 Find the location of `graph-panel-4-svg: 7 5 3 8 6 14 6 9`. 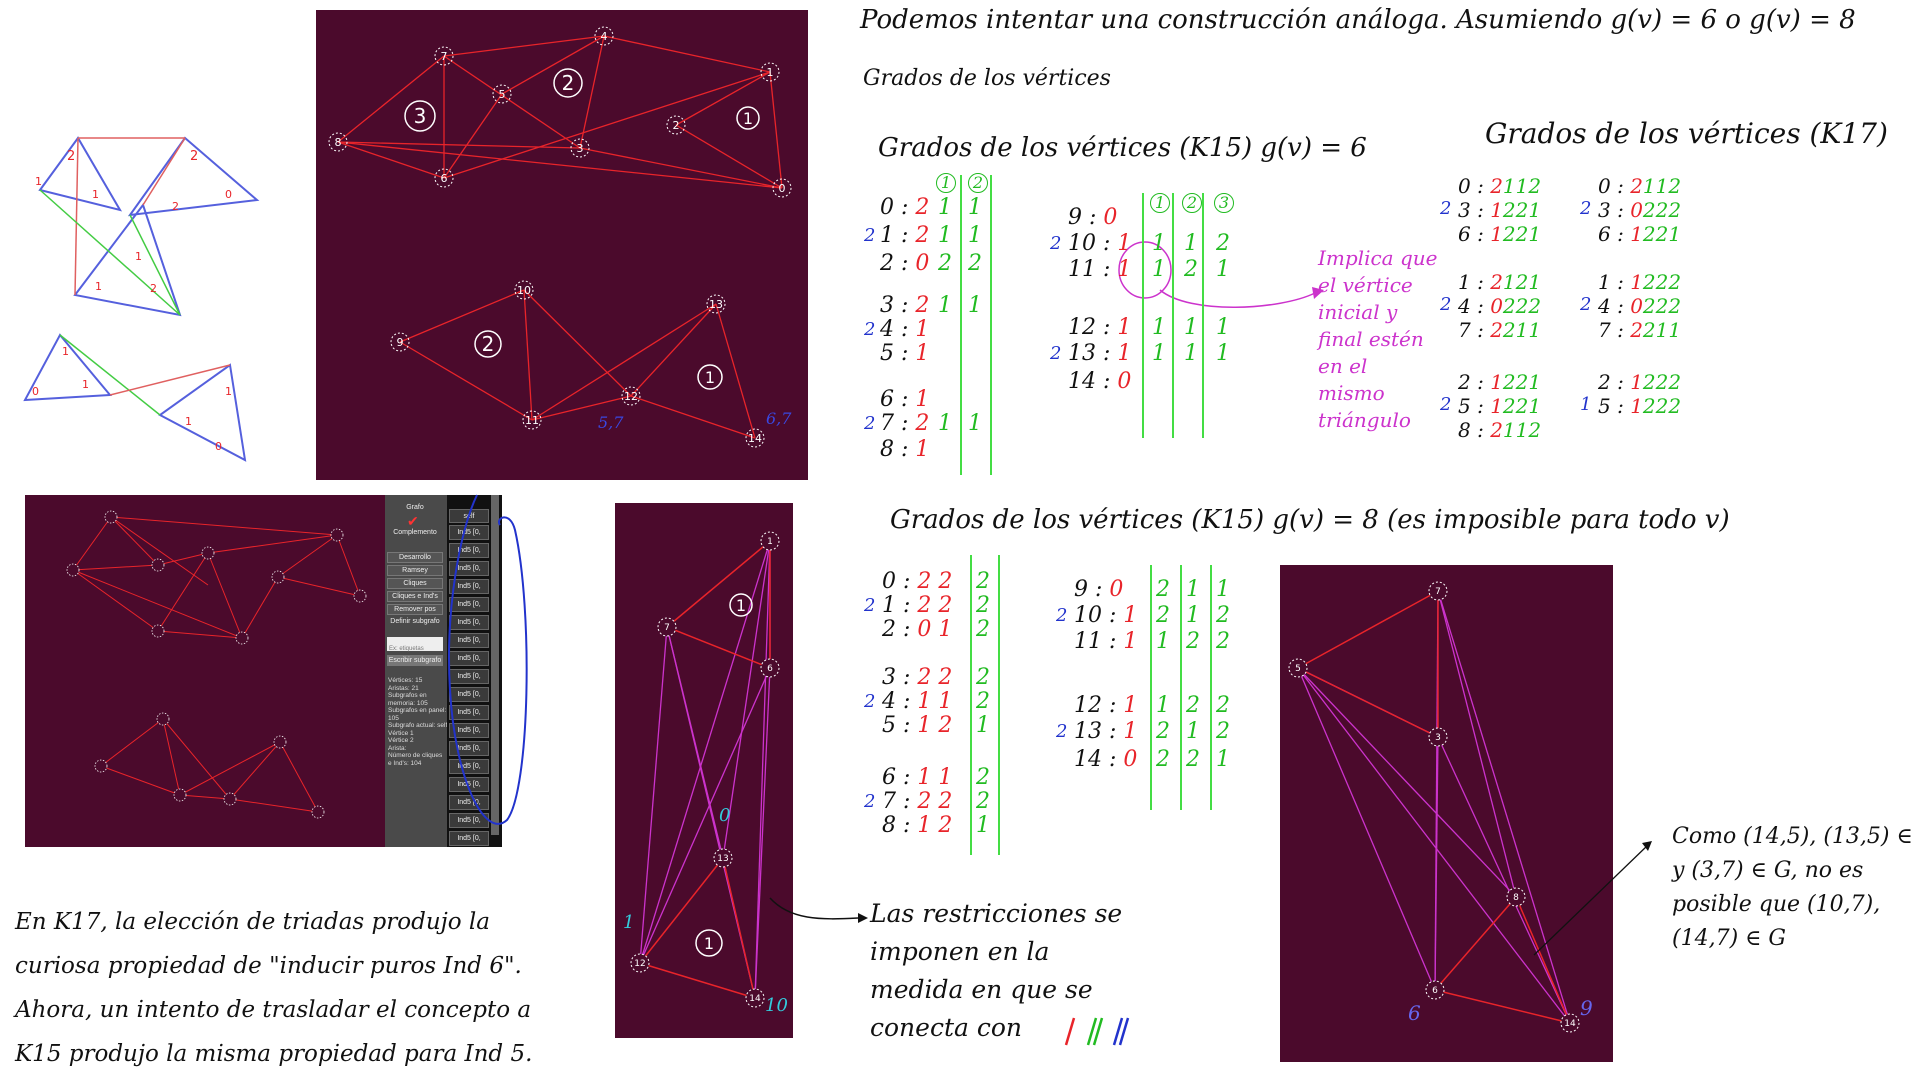

graph-panel-4-svg: 7 5 3 8 6 14 6 9 is located at coordinates (1440, 807).